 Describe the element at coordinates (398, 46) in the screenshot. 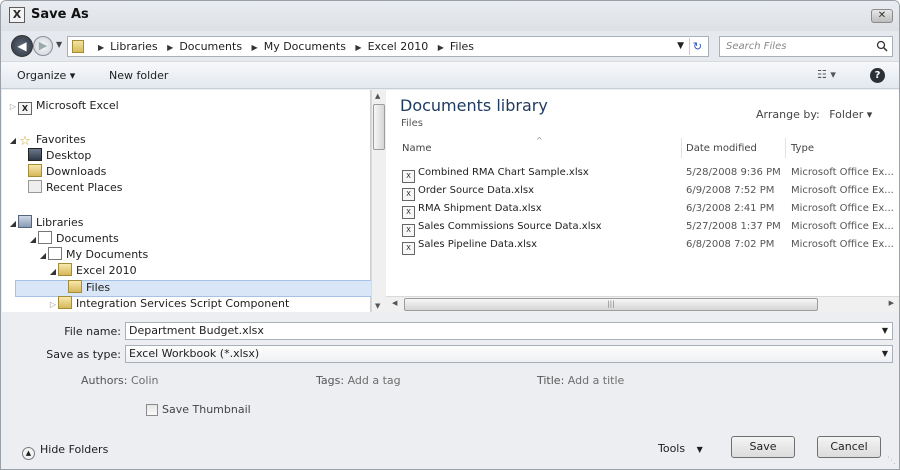

I see `breadcrumb-excel-2010: Excel 2010` at that location.